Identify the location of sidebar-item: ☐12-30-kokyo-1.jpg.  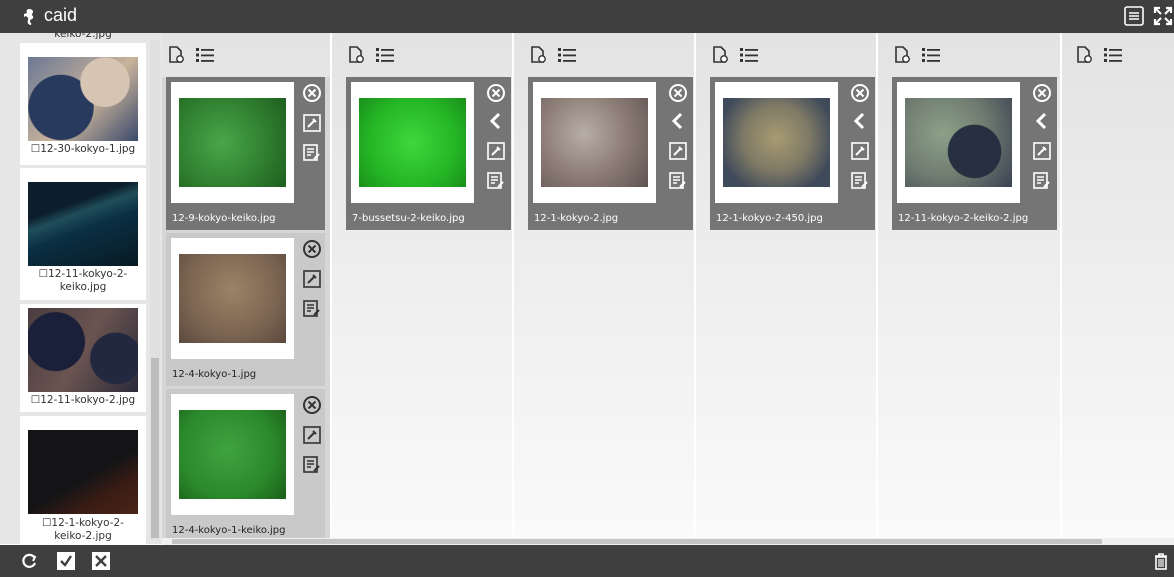
(83, 104).